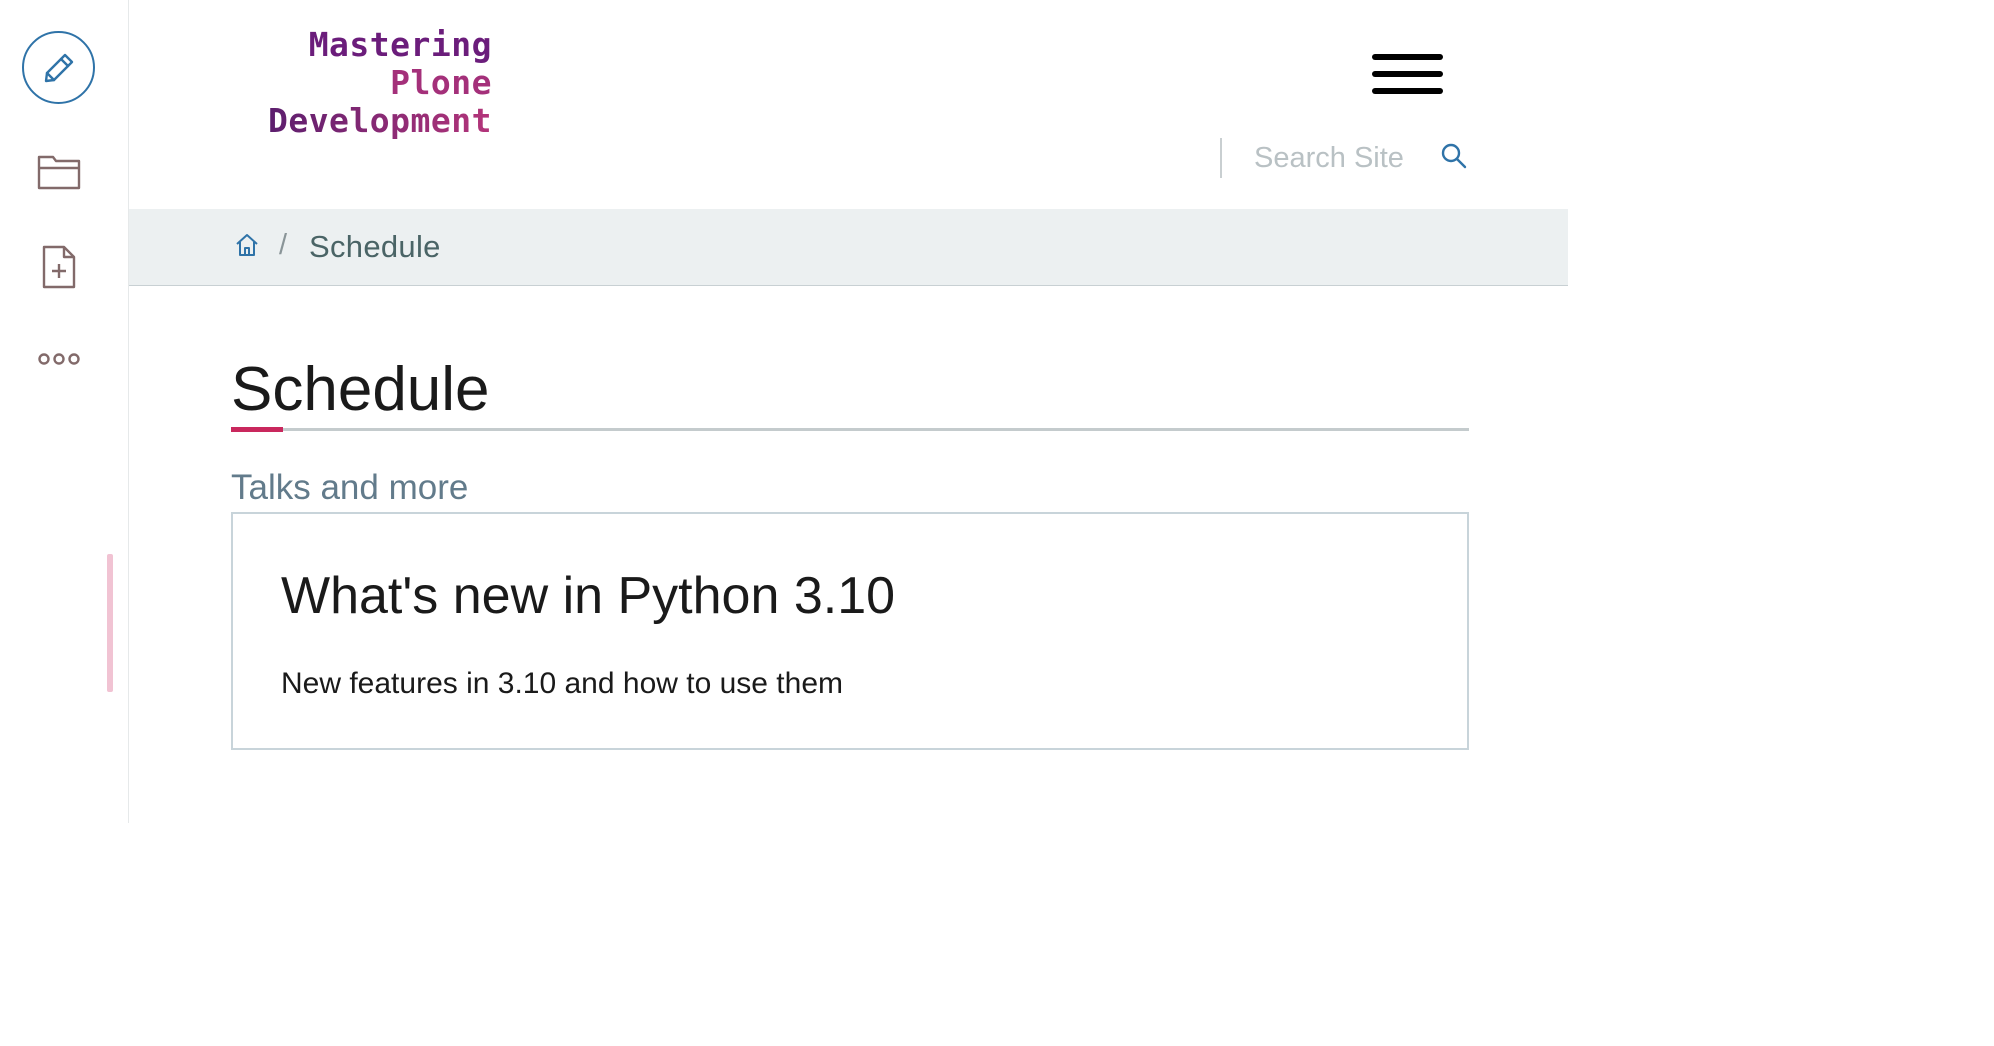 The height and width of the screenshot is (1046, 1994). I want to click on home-icon, so click(247, 245).